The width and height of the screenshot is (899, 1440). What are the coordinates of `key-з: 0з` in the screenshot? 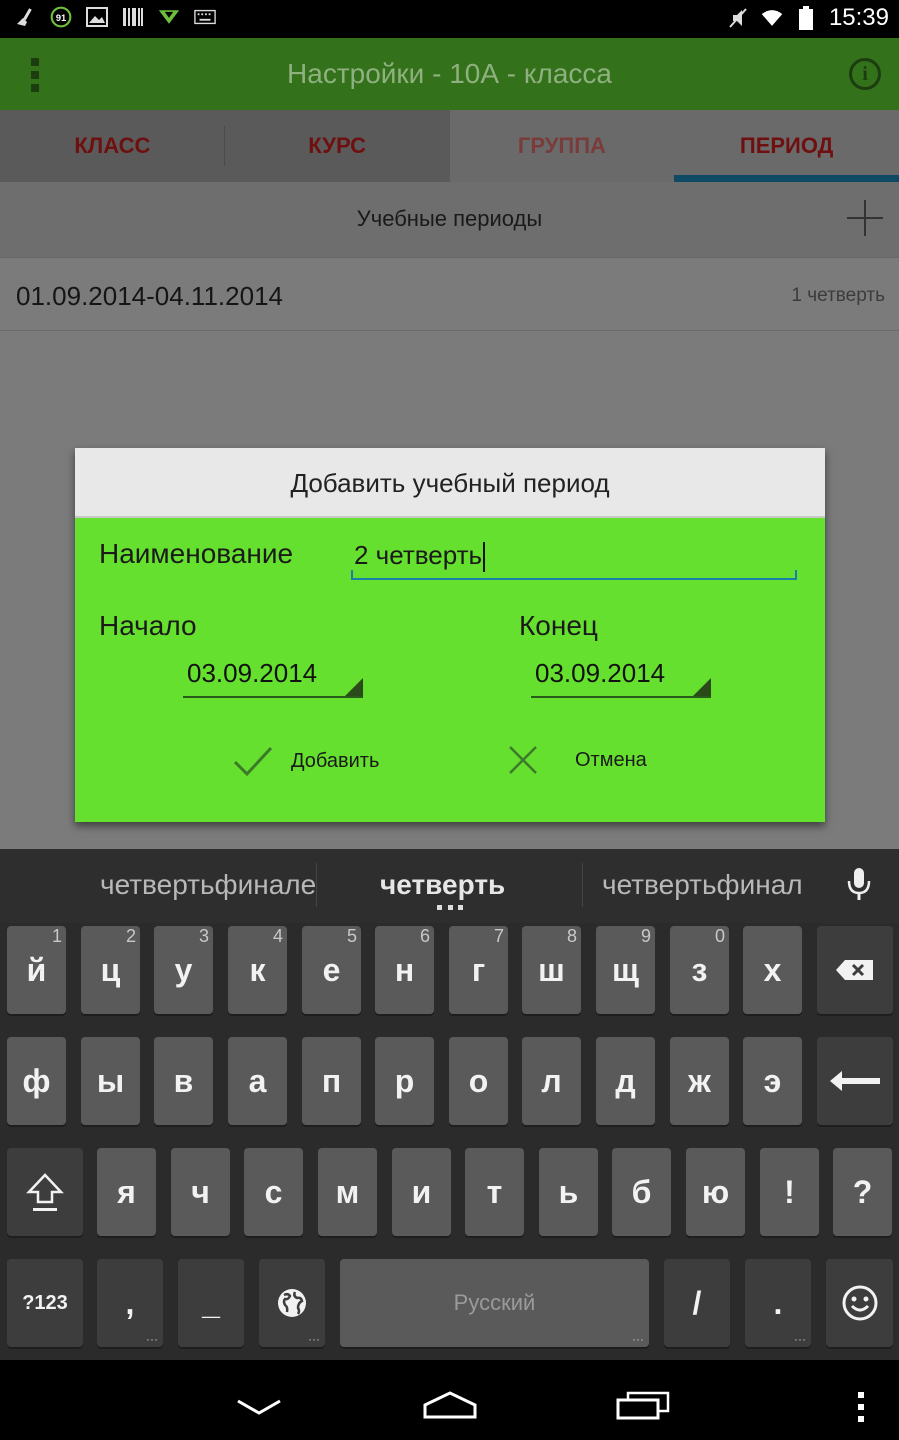 It's located at (699, 970).